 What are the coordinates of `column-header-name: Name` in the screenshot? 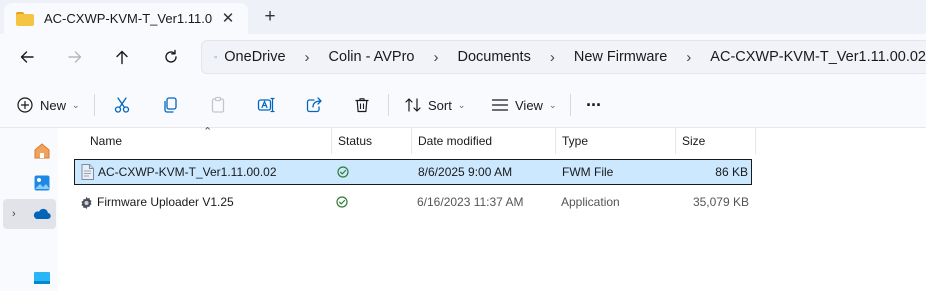 It's located at (106, 141).